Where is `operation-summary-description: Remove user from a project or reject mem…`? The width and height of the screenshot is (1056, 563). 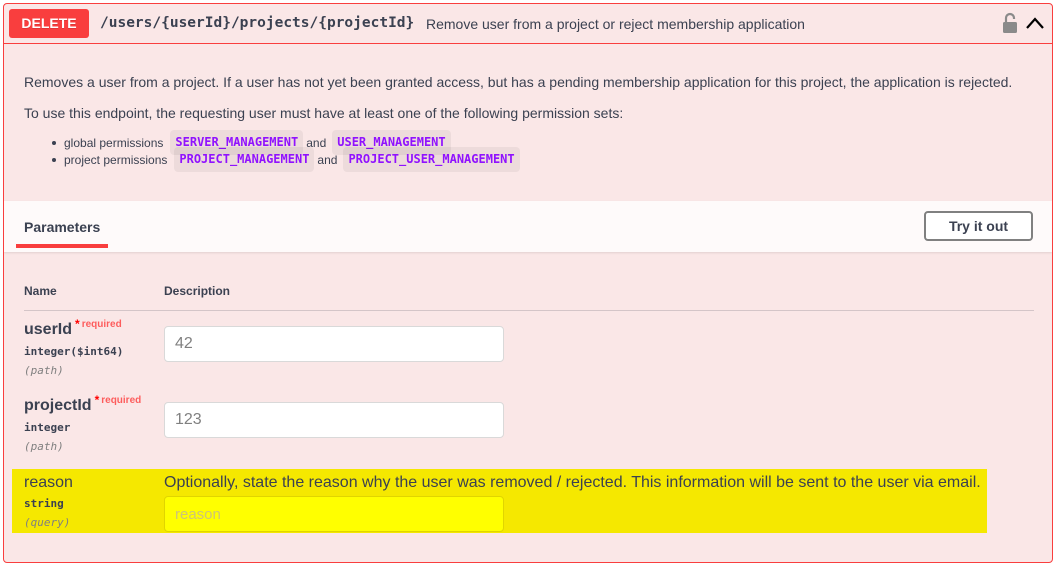
operation-summary-description: Remove user from a project or reject mem… is located at coordinates (615, 24).